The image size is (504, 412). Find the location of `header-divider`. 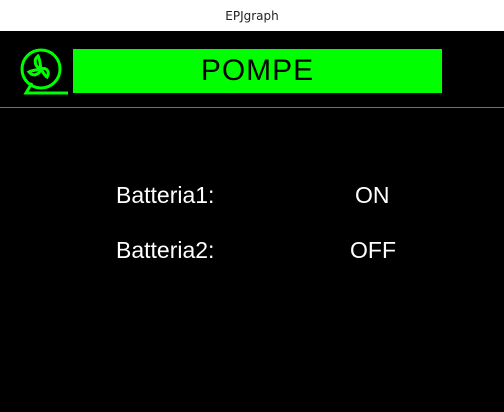

header-divider is located at coordinates (252, 107).